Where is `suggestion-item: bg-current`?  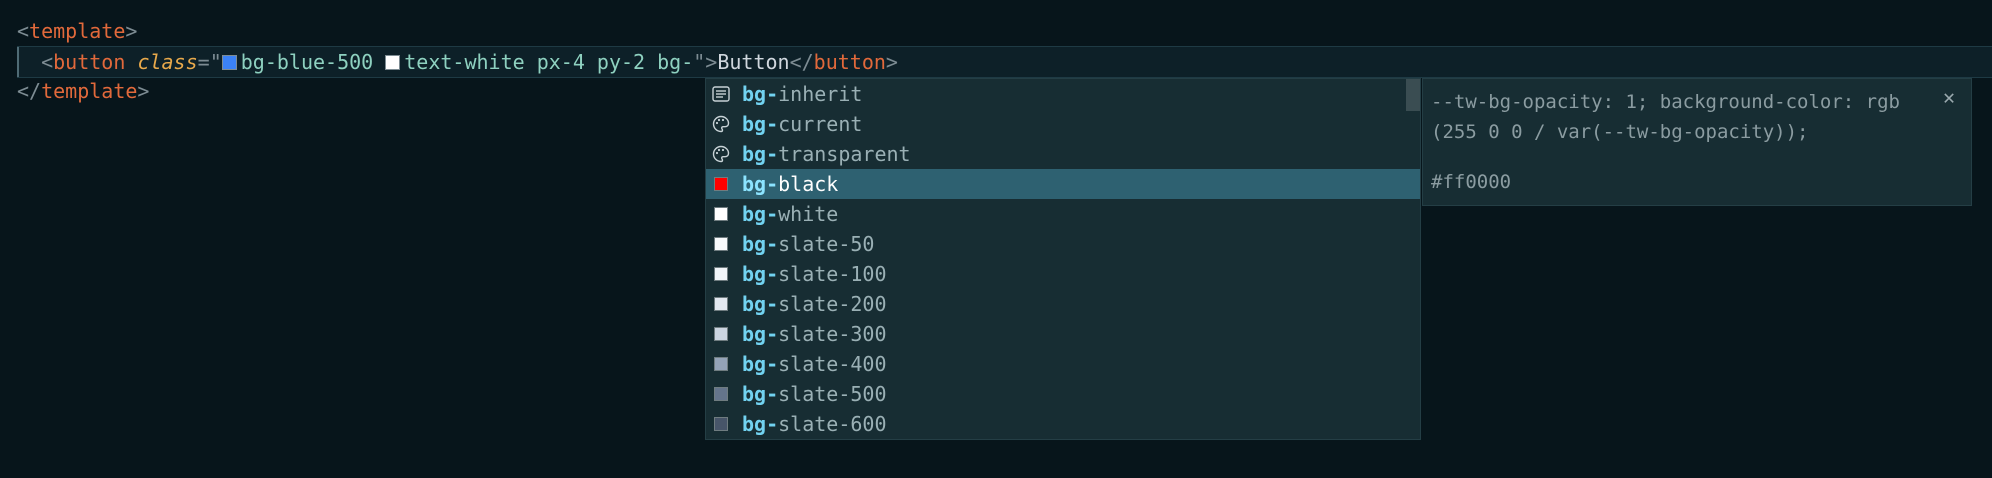
suggestion-item: bg-current is located at coordinates (1063, 124).